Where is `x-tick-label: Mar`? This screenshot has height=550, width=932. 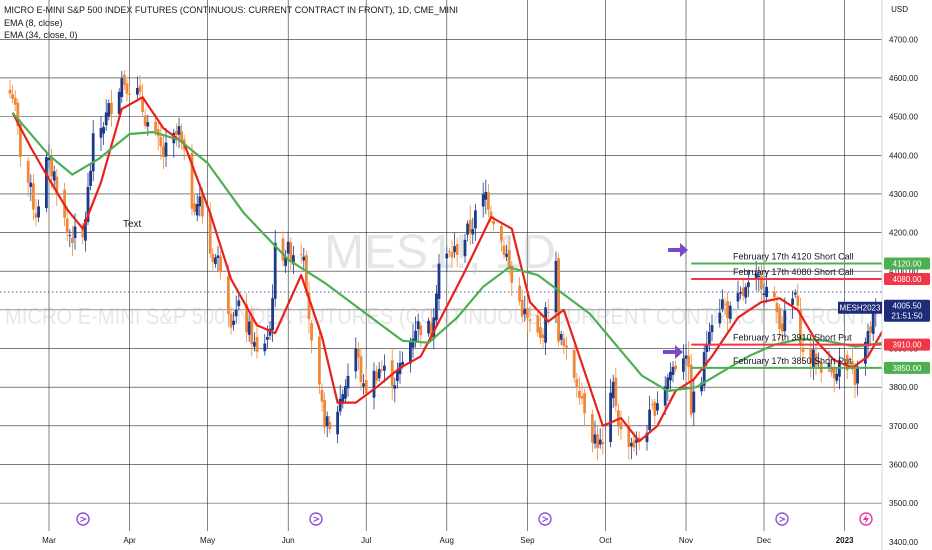 x-tick-label: Mar is located at coordinates (49, 540).